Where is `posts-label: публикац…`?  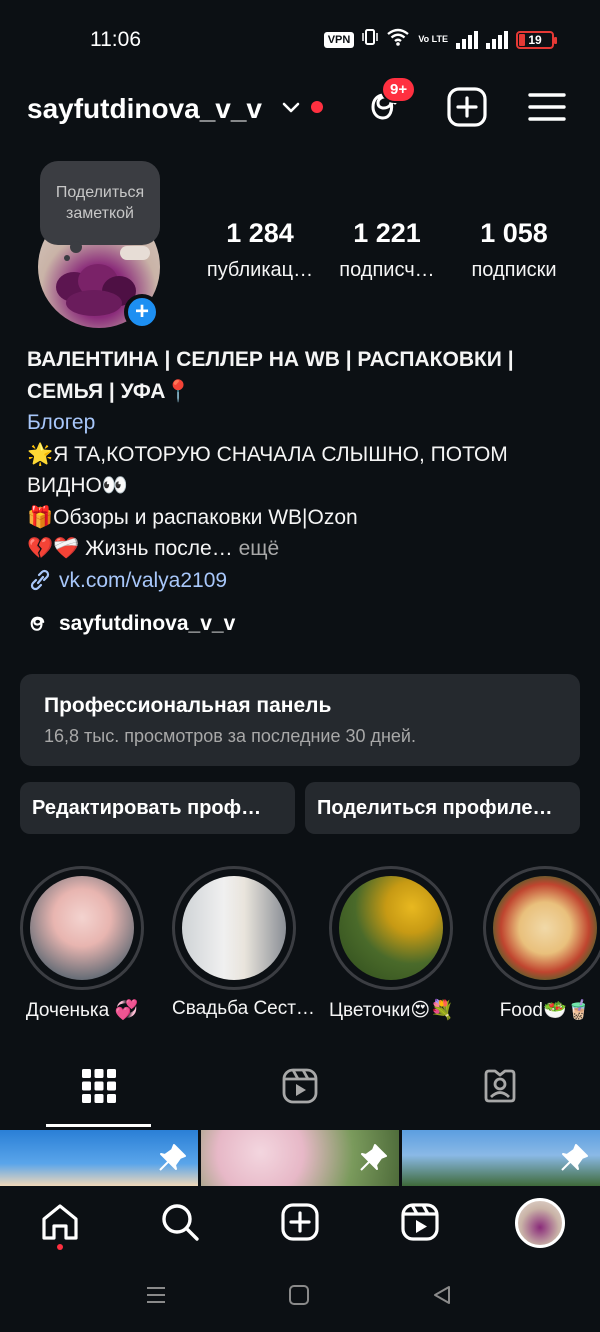 posts-label: публикац… is located at coordinates (260, 270).